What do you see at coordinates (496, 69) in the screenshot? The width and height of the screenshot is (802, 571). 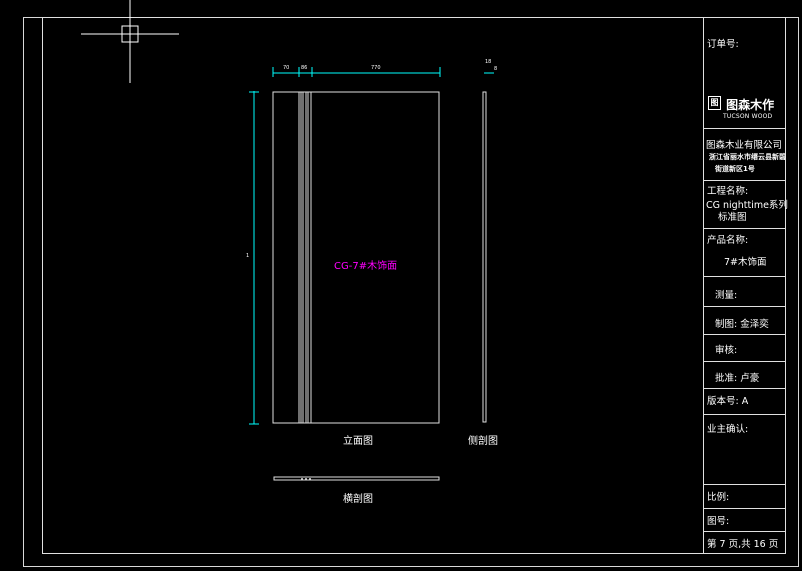 I see `dim-side-8: 8` at bounding box center [496, 69].